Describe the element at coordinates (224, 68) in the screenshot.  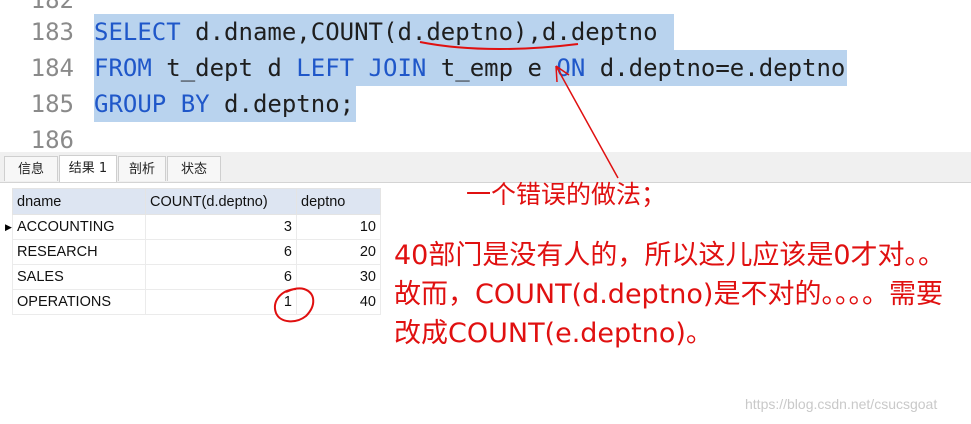
I see `sql-text: t_dept d` at that location.